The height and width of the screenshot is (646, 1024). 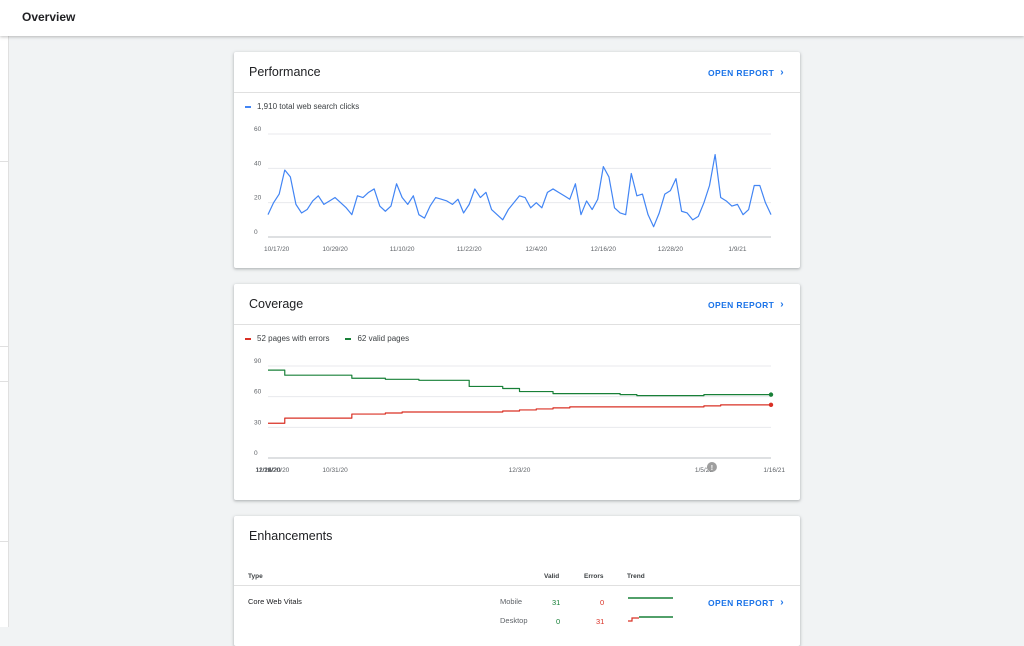 What do you see at coordinates (335, 249) in the screenshot?
I see `x-tick-label: 10/29/20` at bounding box center [335, 249].